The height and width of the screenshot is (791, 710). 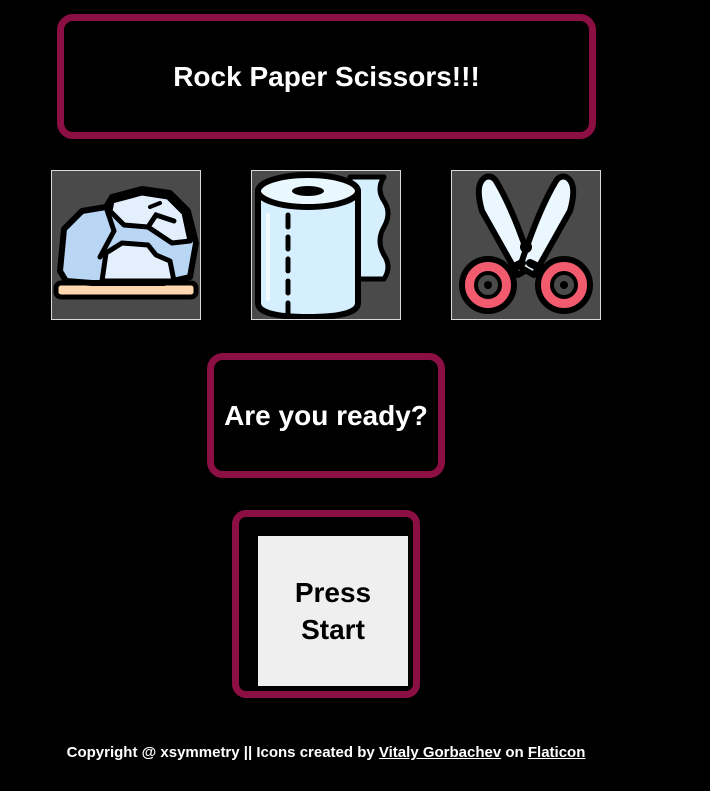 I want to click on start-button-label-line2: Start, so click(x=333, y=629).